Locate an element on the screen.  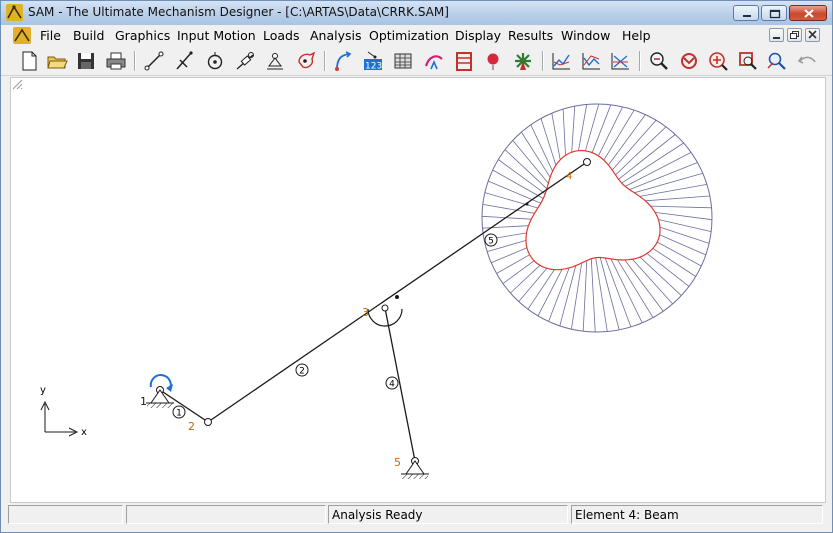
coupler-curve is located at coordinates (593, 210).